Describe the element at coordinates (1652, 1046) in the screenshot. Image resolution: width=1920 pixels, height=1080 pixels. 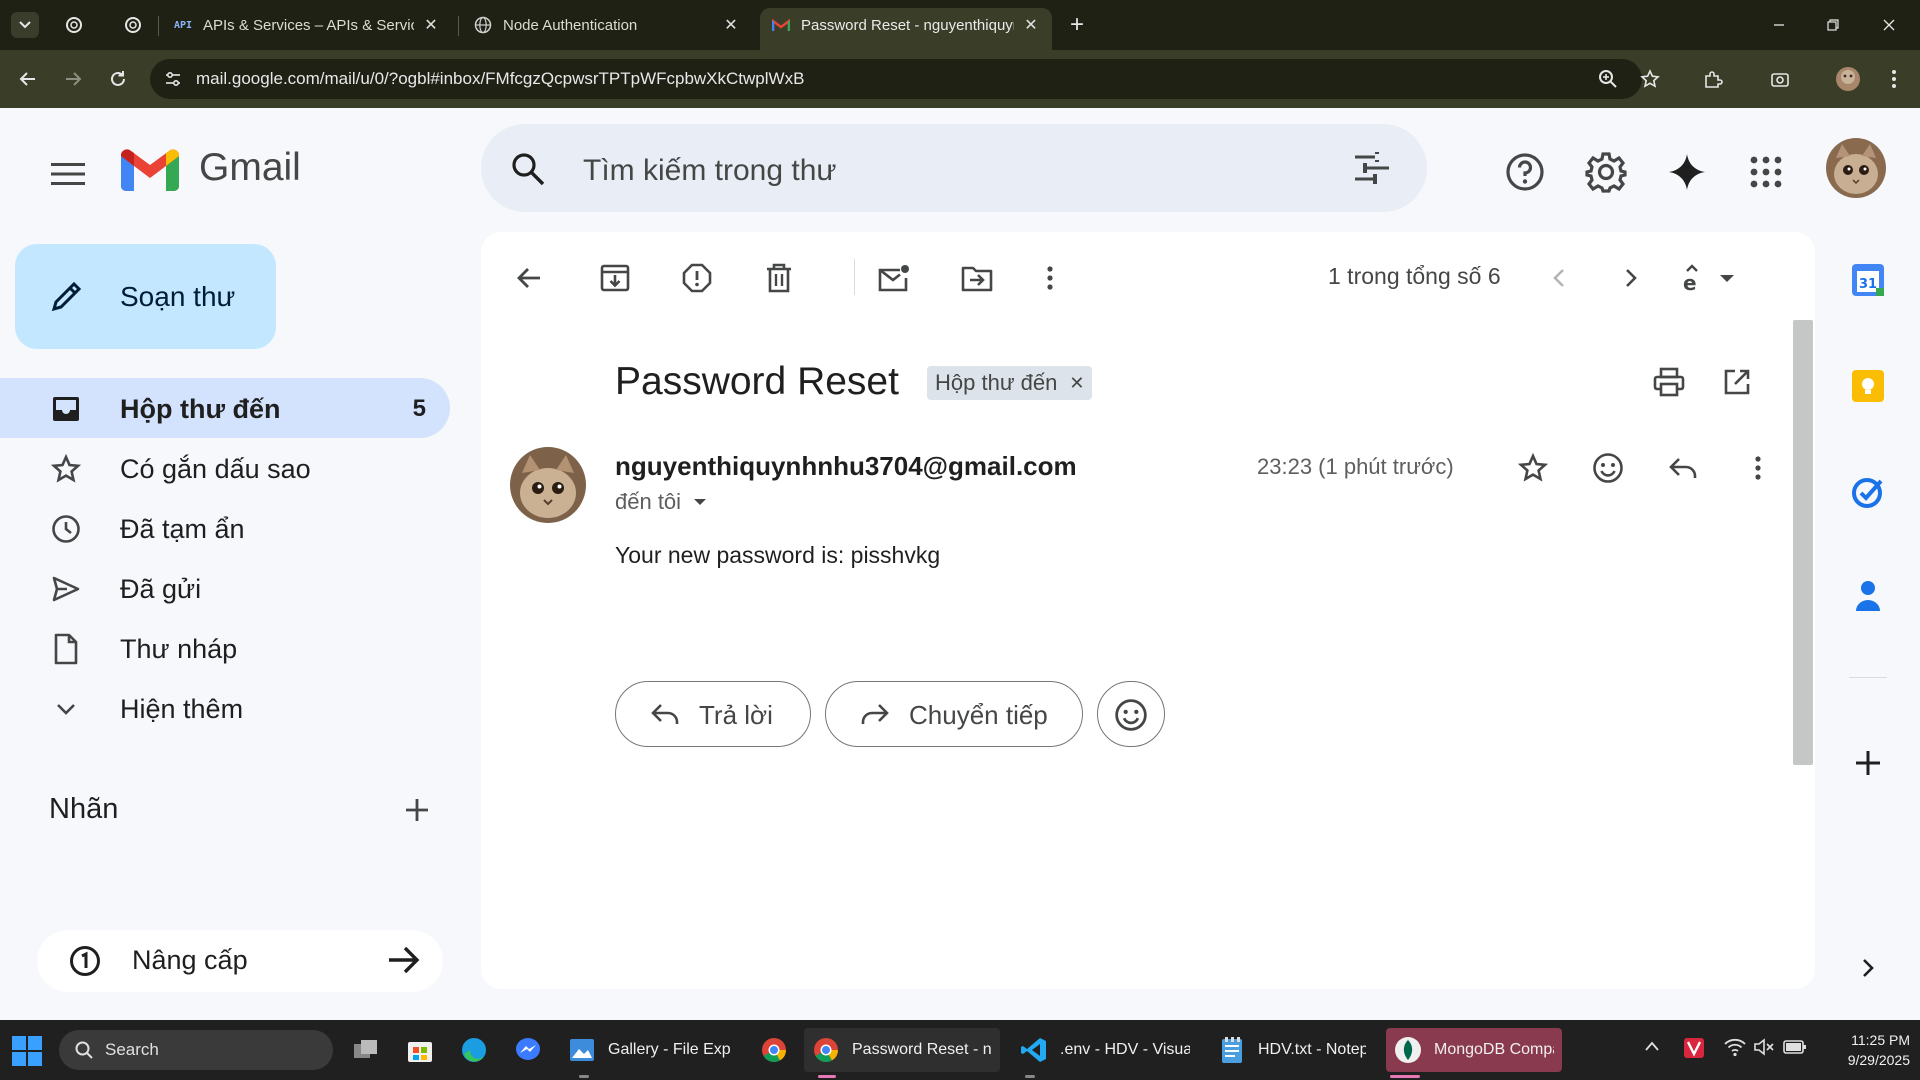
I see `show-hidden-icons-button` at that location.